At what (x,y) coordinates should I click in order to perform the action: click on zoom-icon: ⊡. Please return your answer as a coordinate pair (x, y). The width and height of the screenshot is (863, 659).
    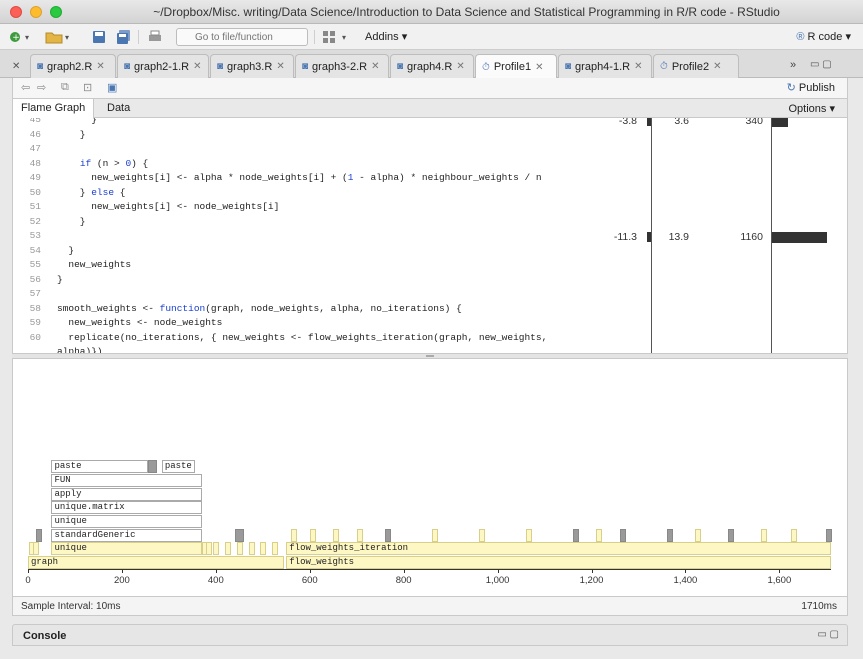
    Looking at the image, I should click on (87, 87).